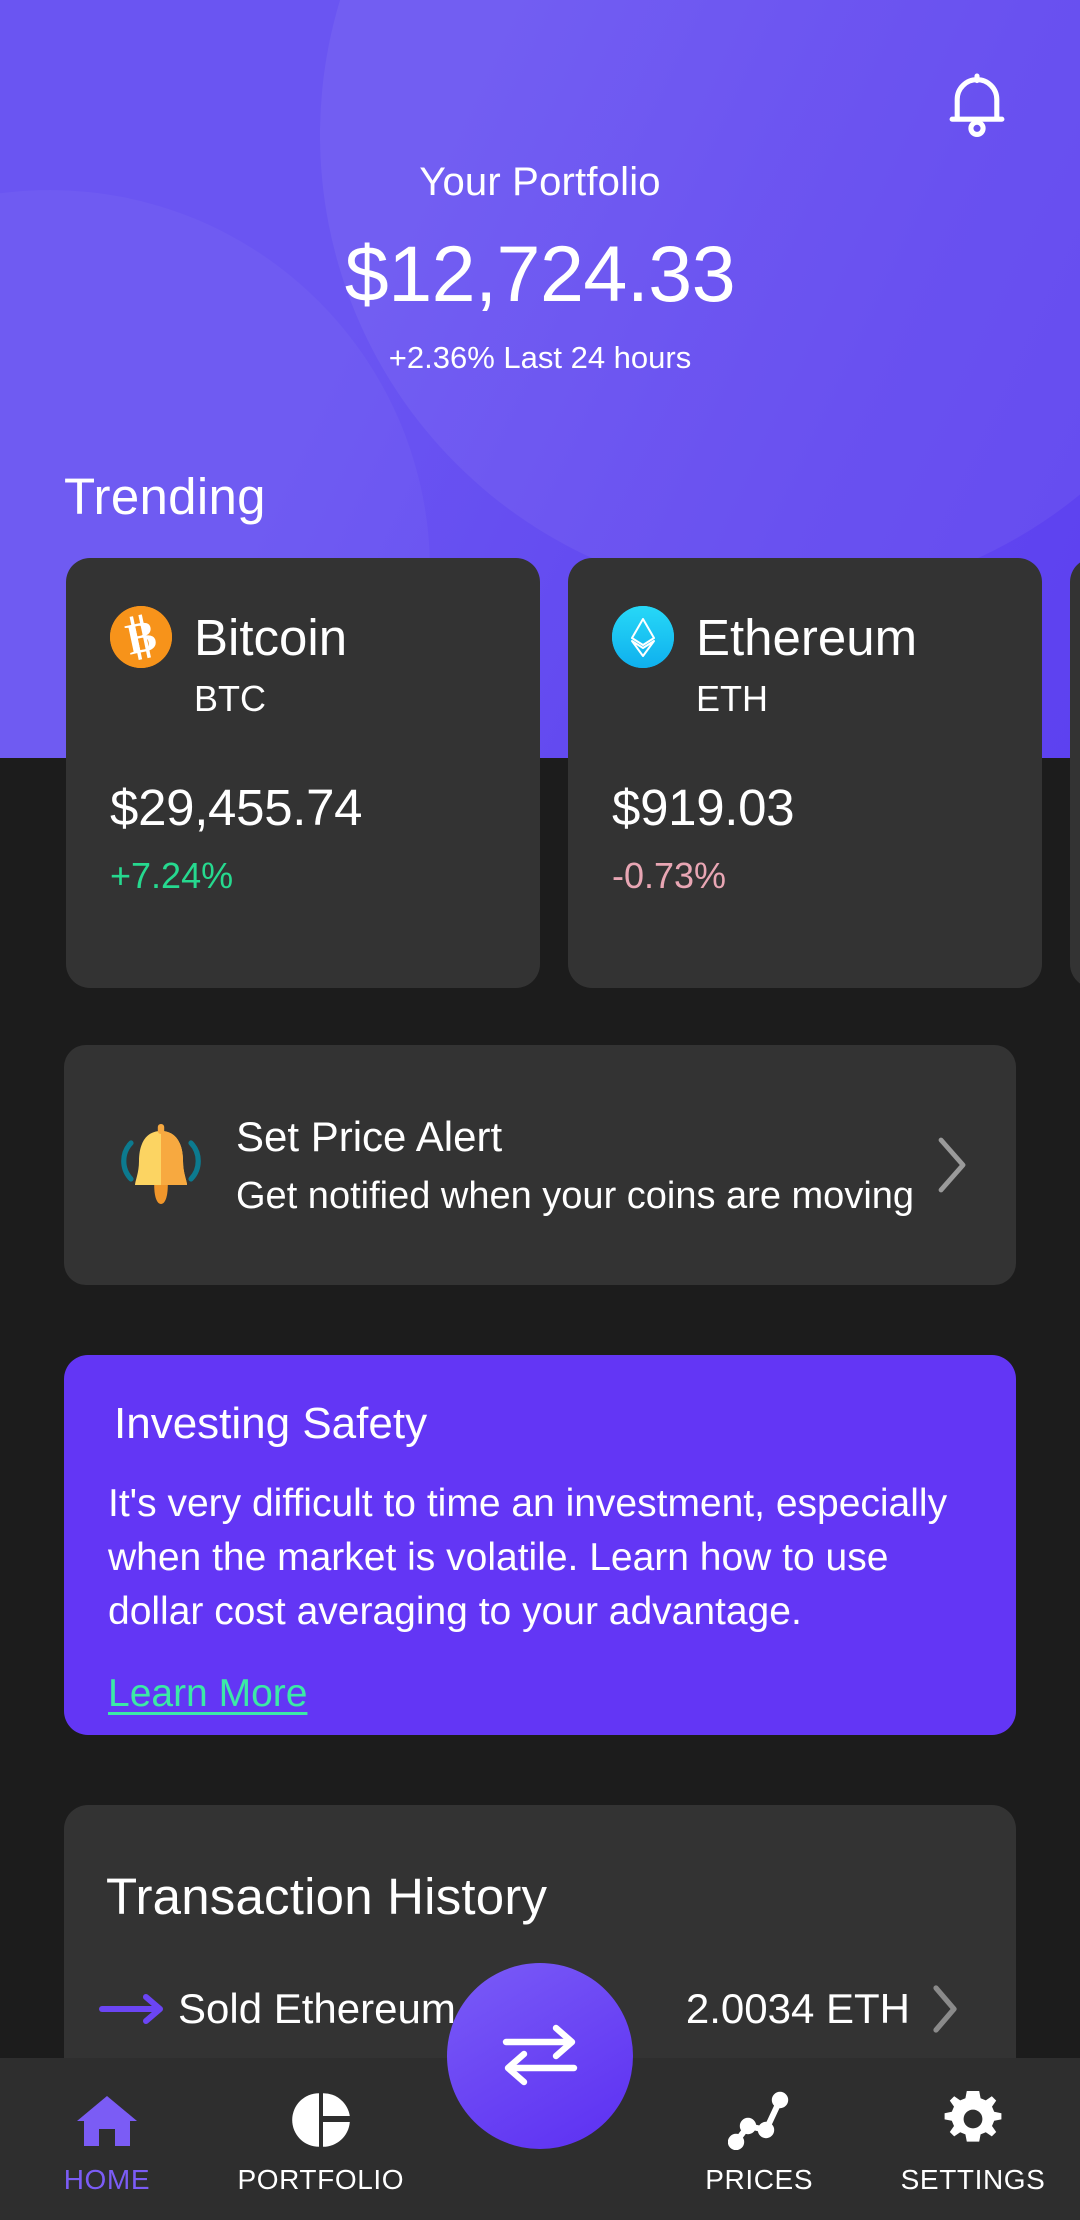 The width and height of the screenshot is (1080, 2220). I want to click on nav-label-portfolio: PORTFOLIO, so click(321, 2179).